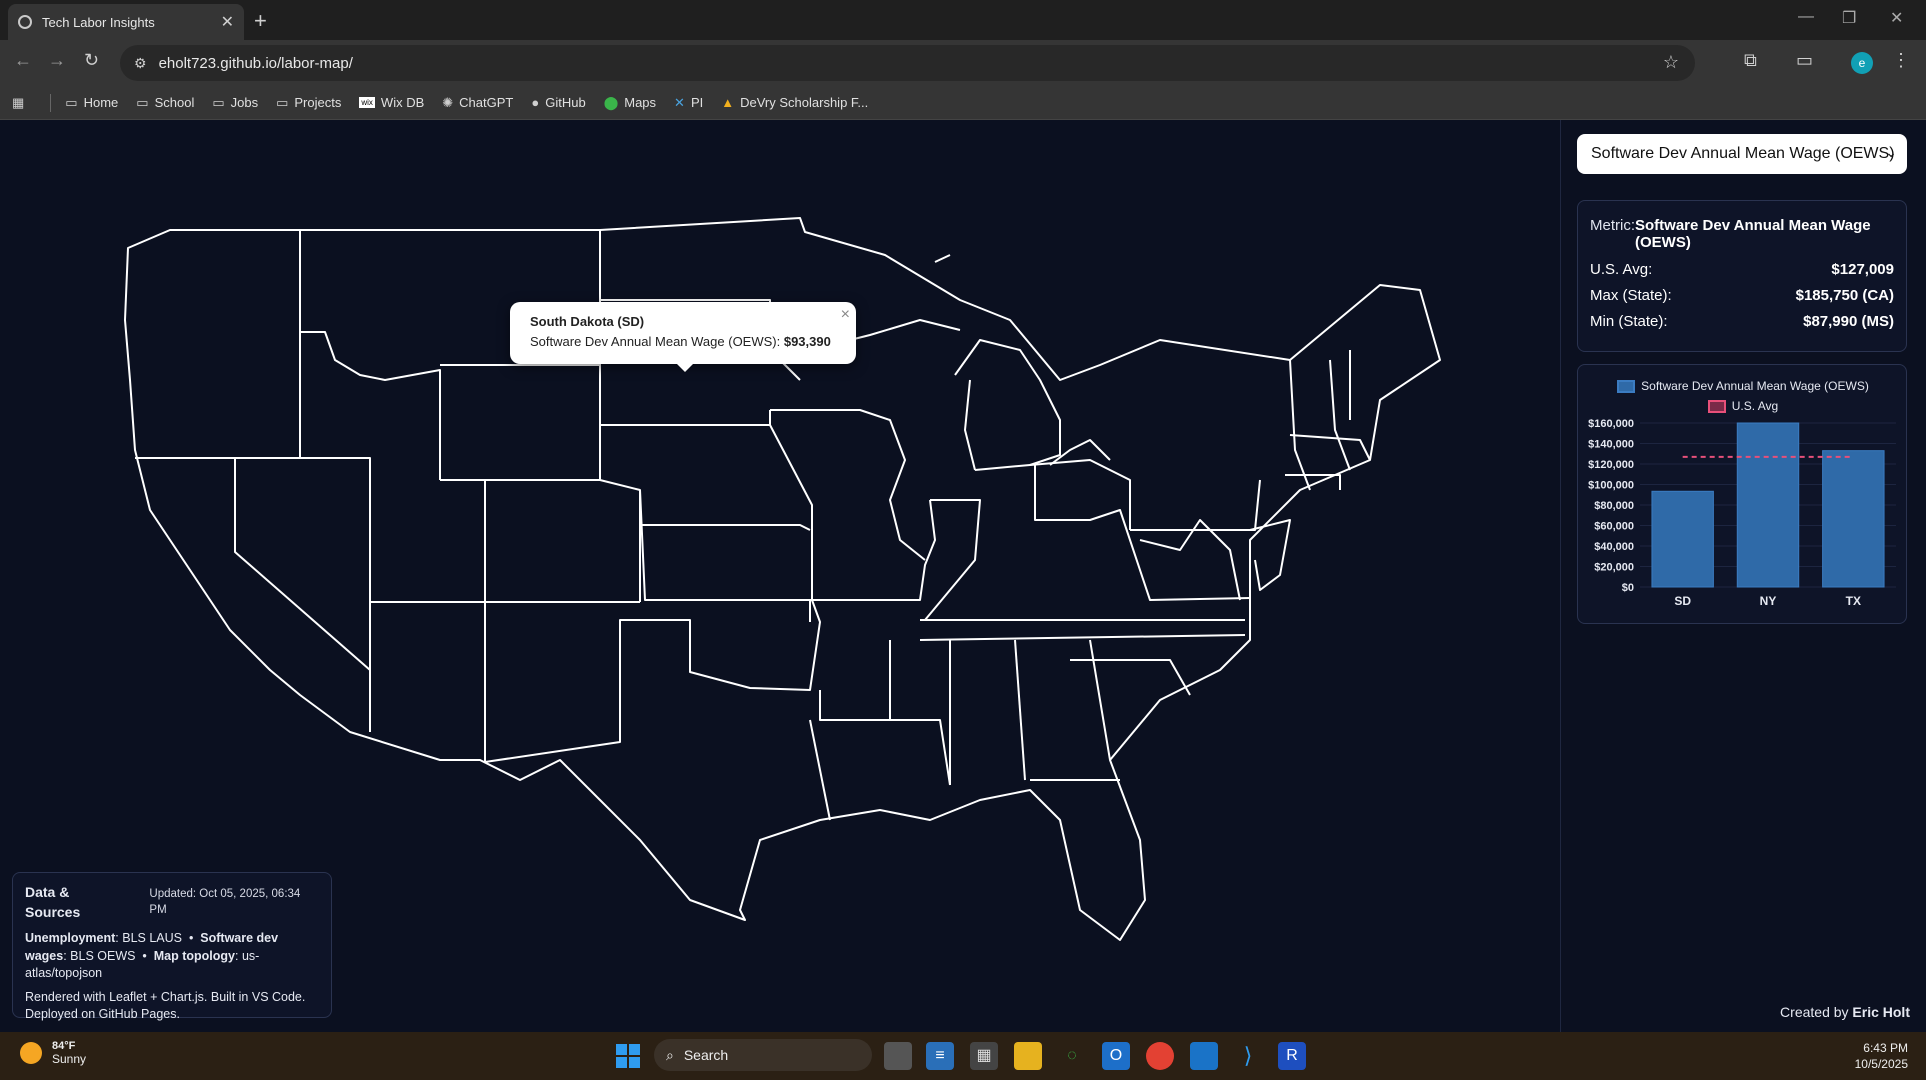  I want to click on weather-condition: Sunny, so click(69, 1059).